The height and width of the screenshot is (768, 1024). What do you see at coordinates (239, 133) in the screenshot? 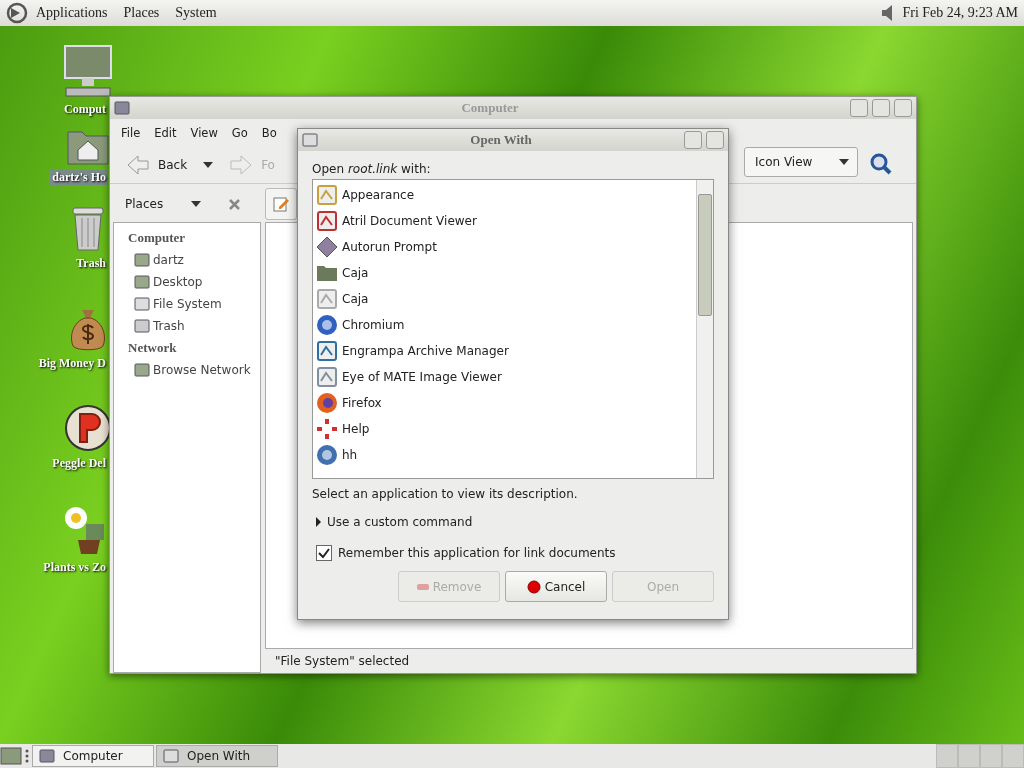
I see `menu-item: Go` at bounding box center [239, 133].